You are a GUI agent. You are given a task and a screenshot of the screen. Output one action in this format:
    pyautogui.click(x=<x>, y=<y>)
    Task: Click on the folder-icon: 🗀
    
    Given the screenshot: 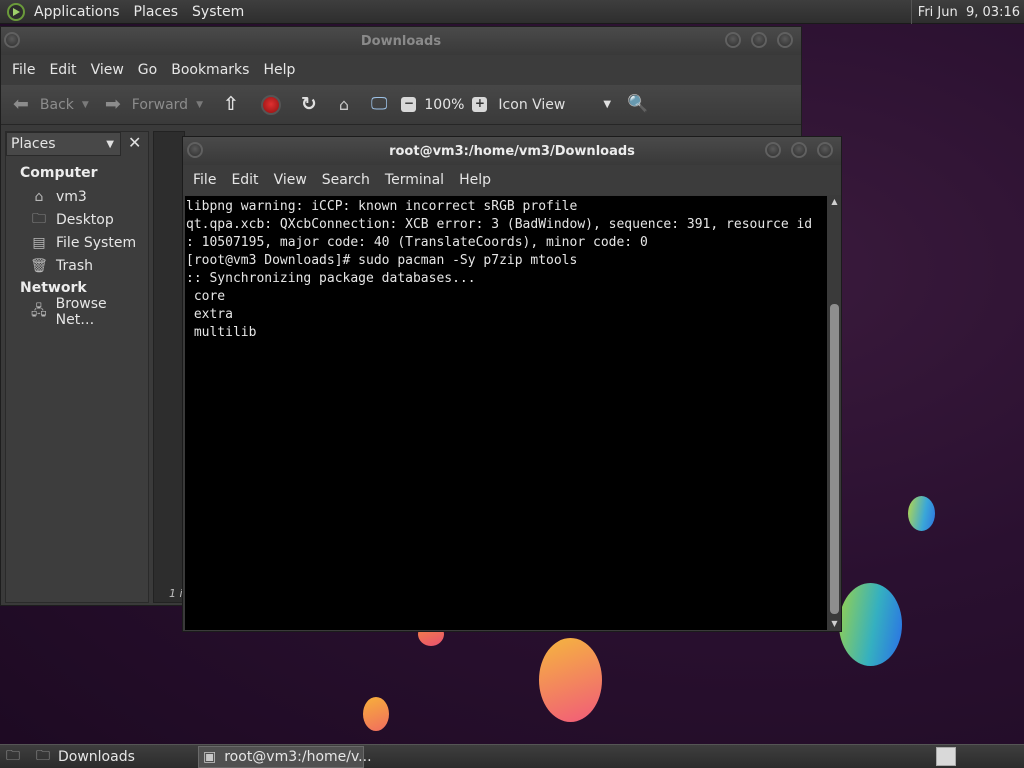 What is the action you would take?
    pyautogui.click(x=43, y=755)
    